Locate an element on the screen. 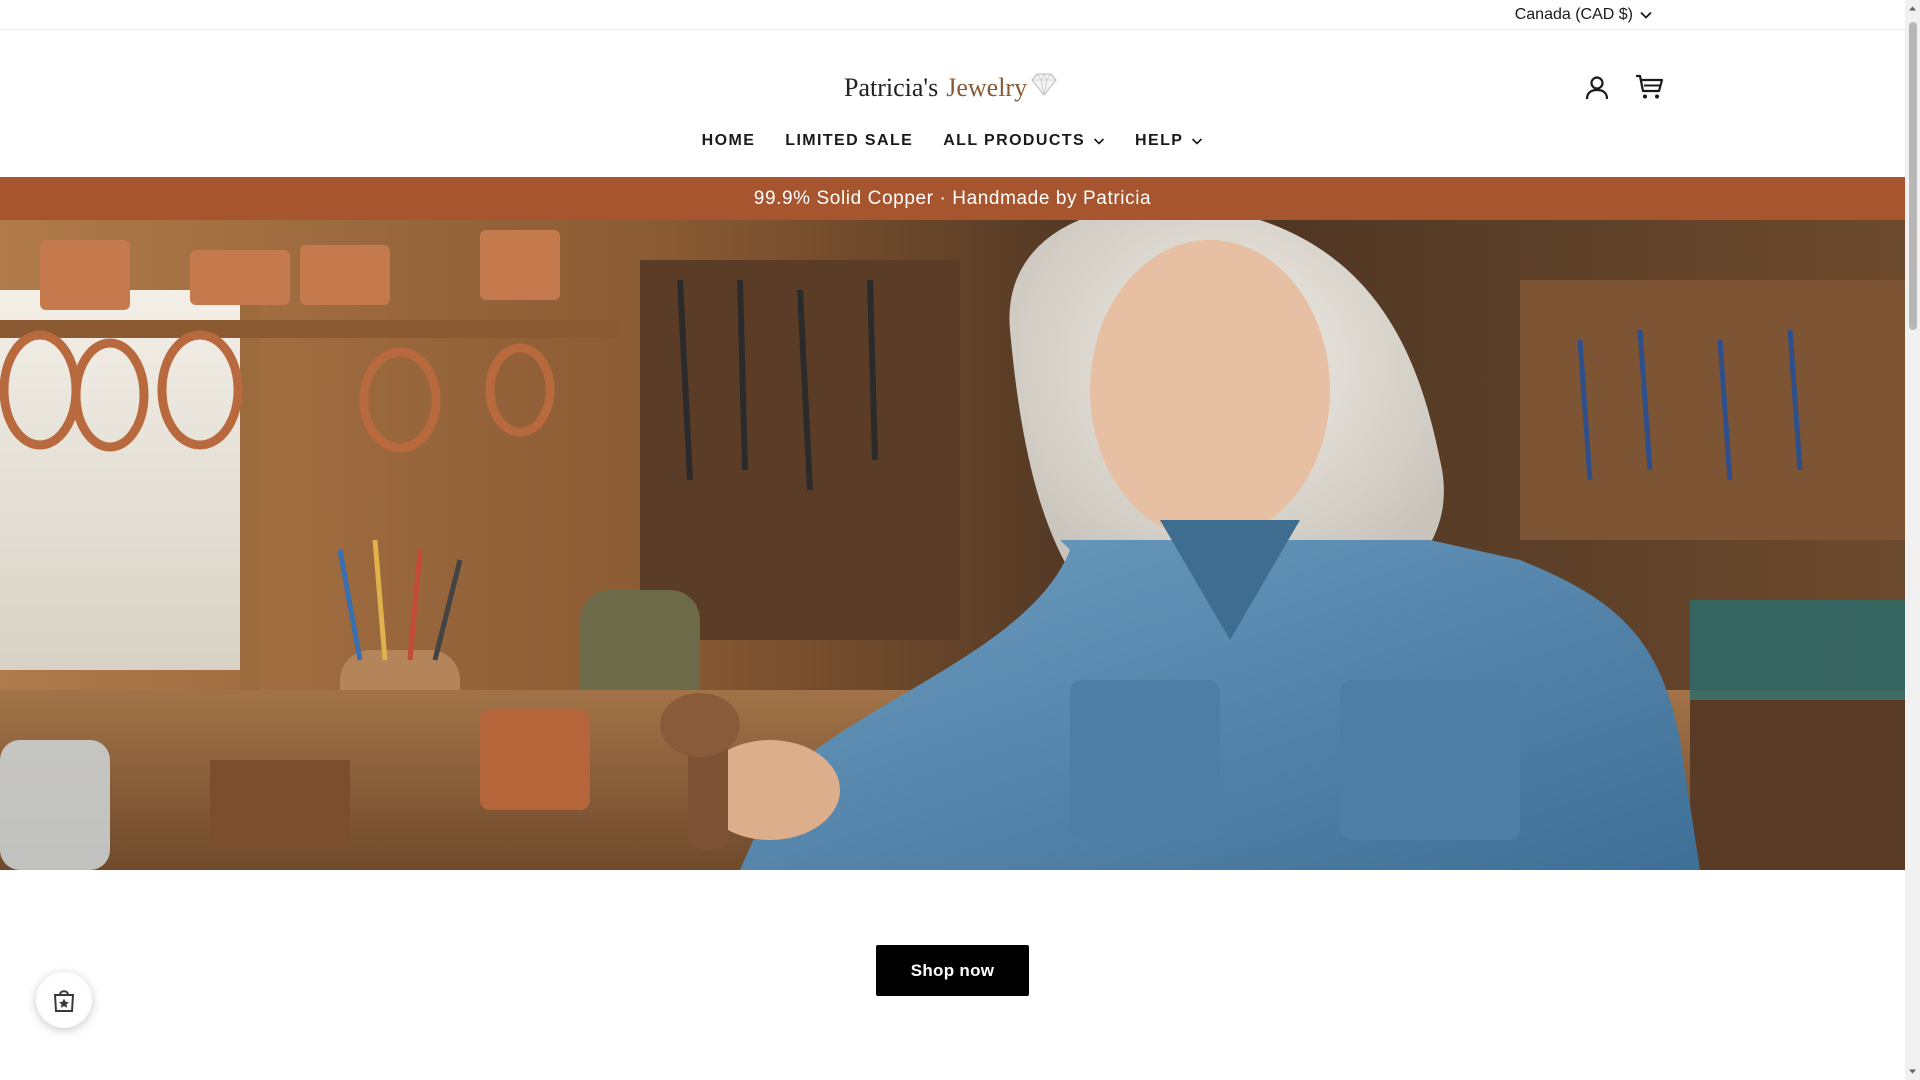 Image resolution: width=1920 pixels, height=1080 pixels. nav-label: HOME is located at coordinates (728, 140).